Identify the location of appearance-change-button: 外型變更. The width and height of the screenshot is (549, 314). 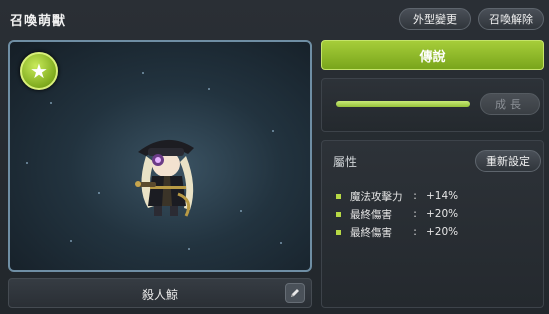
(435, 19).